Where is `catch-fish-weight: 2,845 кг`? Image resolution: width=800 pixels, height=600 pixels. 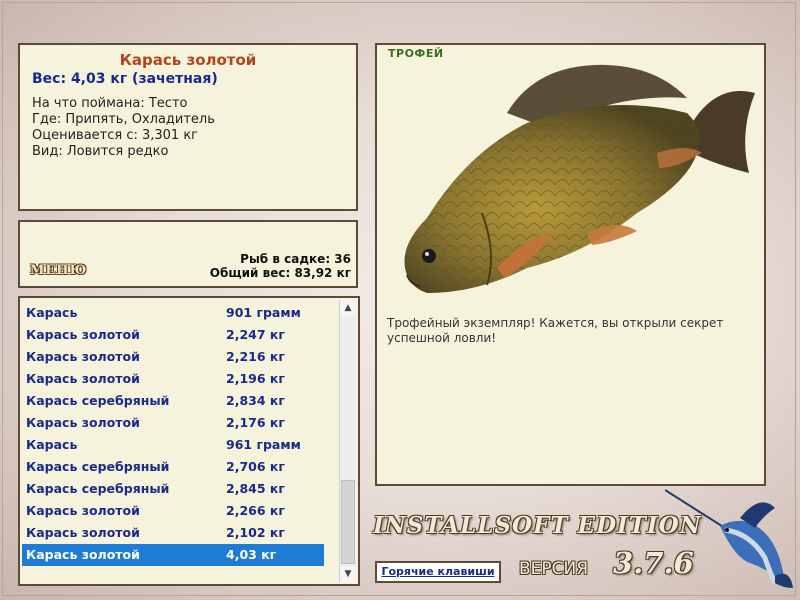
catch-fish-weight: 2,845 кг is located at coordinates (255, 488).